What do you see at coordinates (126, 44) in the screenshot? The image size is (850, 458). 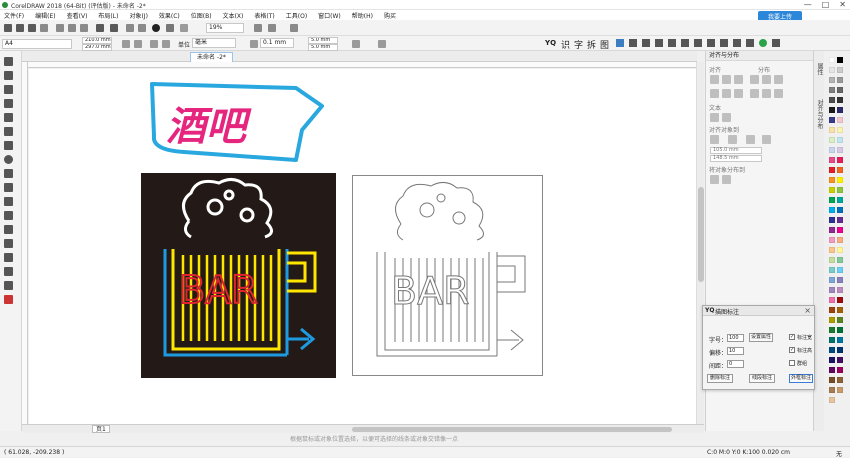 I see `portrait-icon` at bounding box center [126, 44].